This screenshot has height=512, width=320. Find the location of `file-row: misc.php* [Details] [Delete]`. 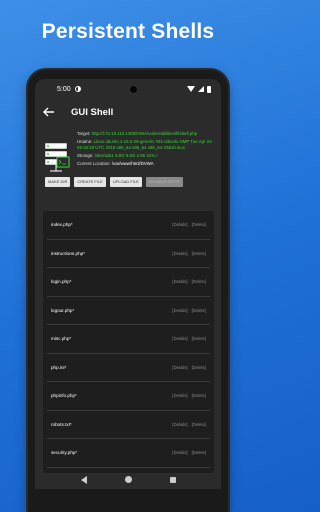

file-row: misc.php* [Details] [Delete] is located at coordinates (128, 339).